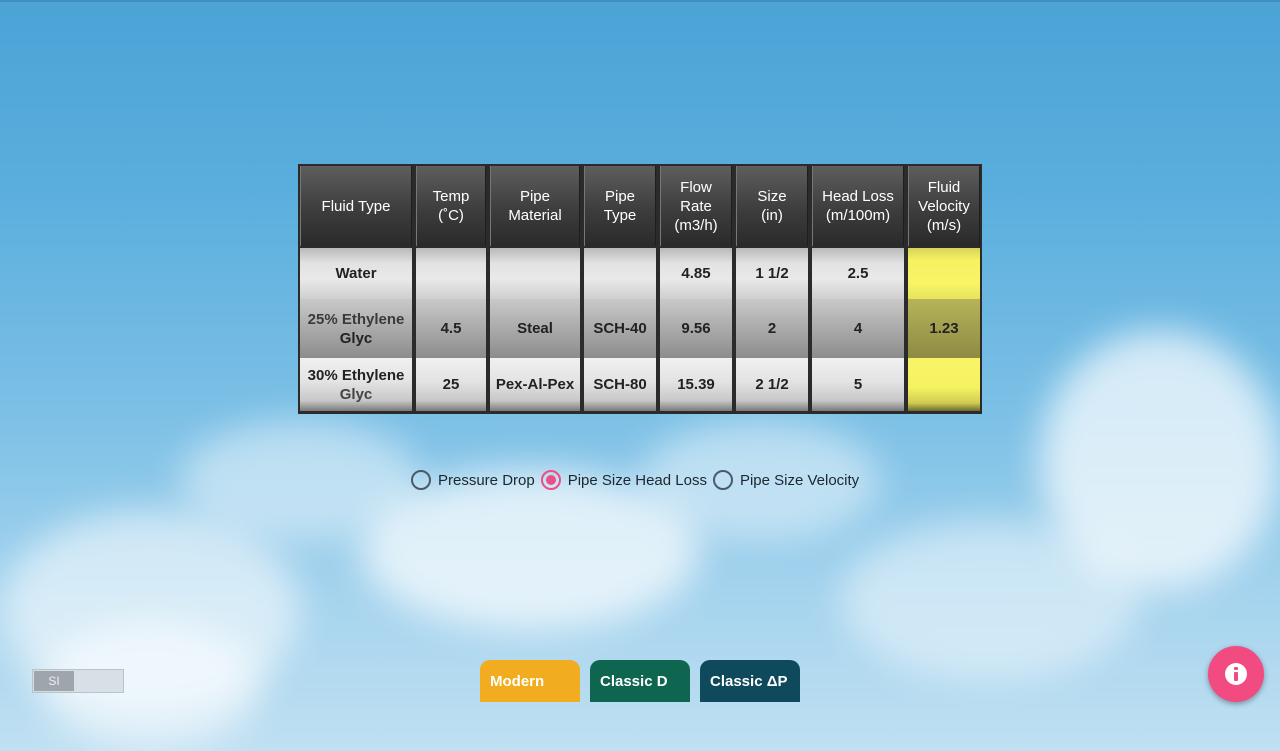 The image size is (1280, 751). I want to click on pipe-type-cell, so click(620, 273).